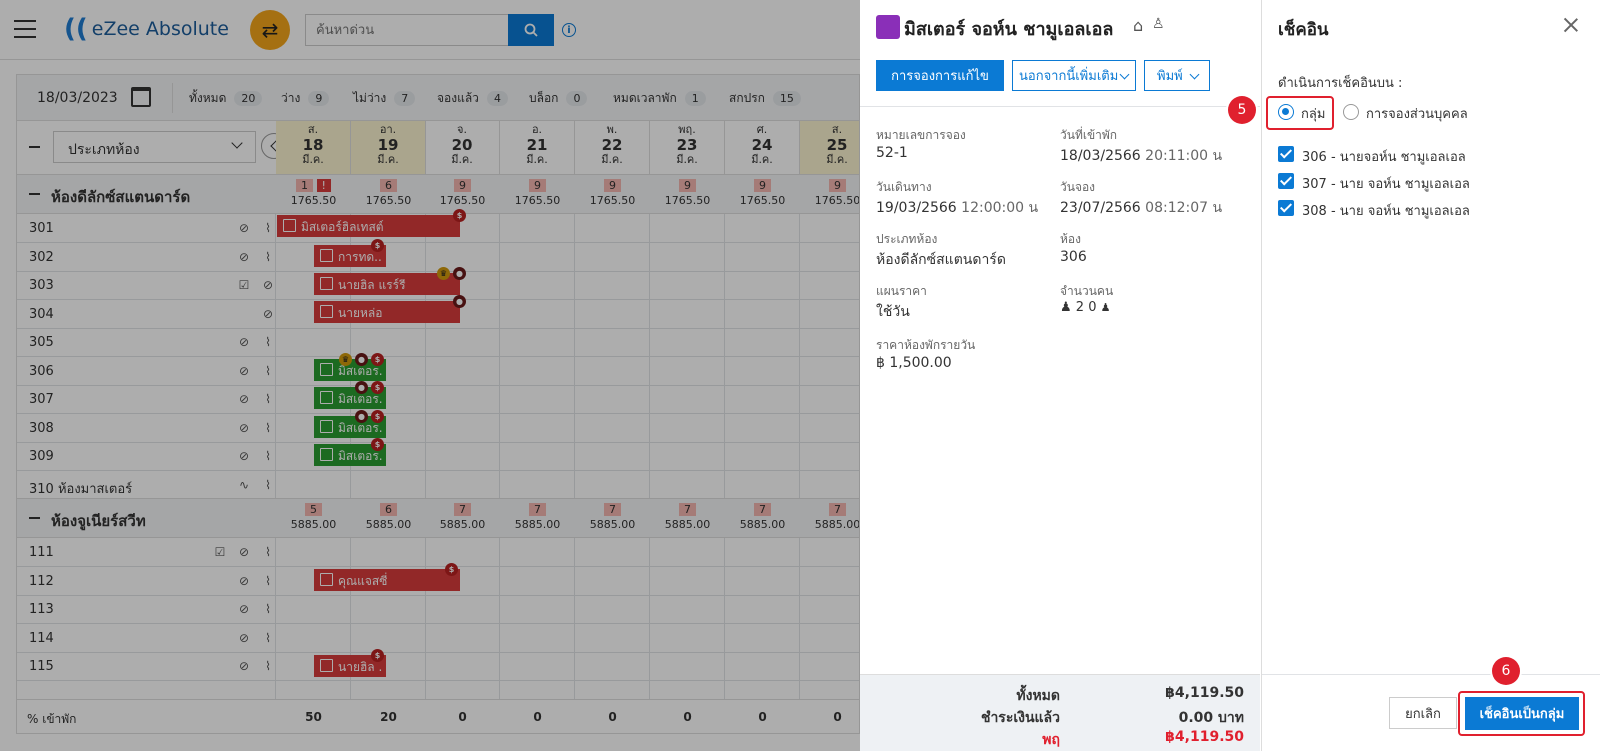  What do you see at coordinates (893, 312) in the screenshot?
I see `rate-plan-value: ใช้วัน` at bounding box center [893, 312].